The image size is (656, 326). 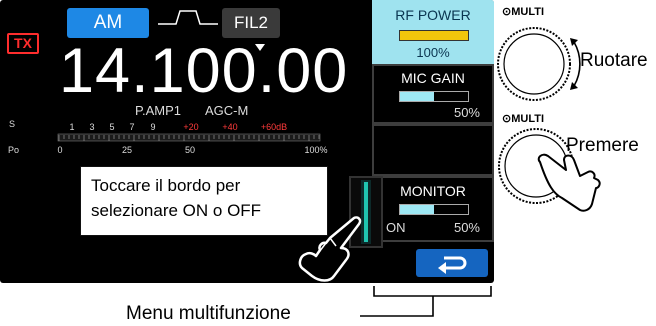 I want to click on s-meter-label: S, so click(x=12, y=124).